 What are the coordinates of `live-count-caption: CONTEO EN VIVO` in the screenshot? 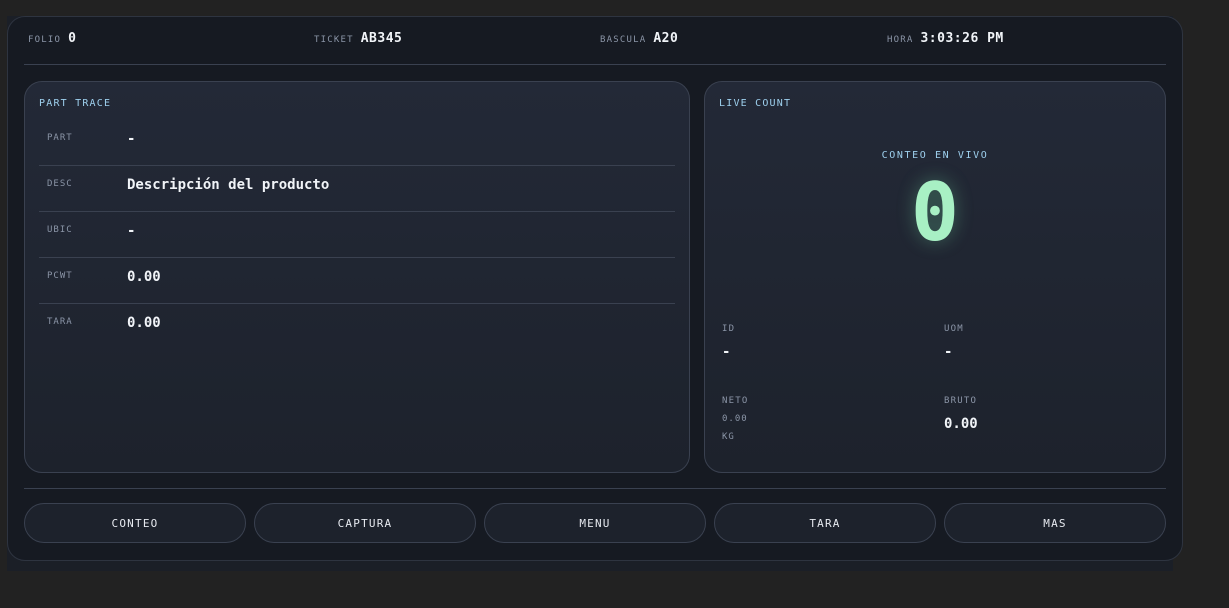 It's located at (935, 155).